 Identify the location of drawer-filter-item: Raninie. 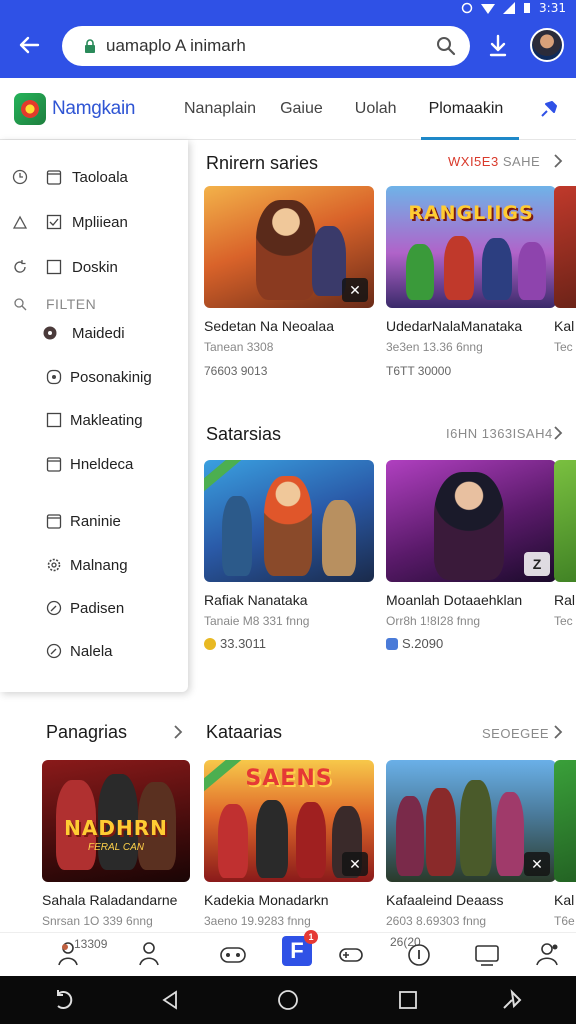
(94, 521).